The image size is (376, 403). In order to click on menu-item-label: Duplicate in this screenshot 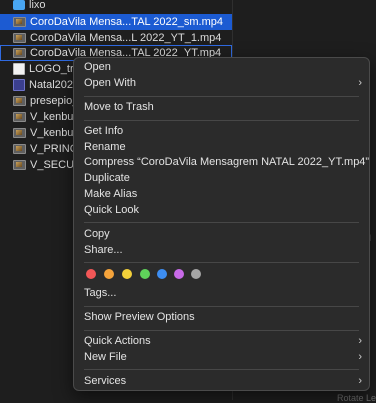, I will do `click(107, 178)`.